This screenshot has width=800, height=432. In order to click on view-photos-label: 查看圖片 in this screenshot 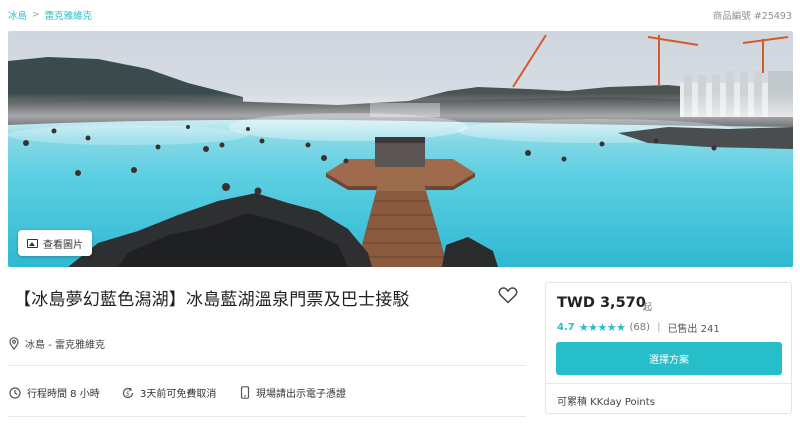, I will do `click(63, 245)`.